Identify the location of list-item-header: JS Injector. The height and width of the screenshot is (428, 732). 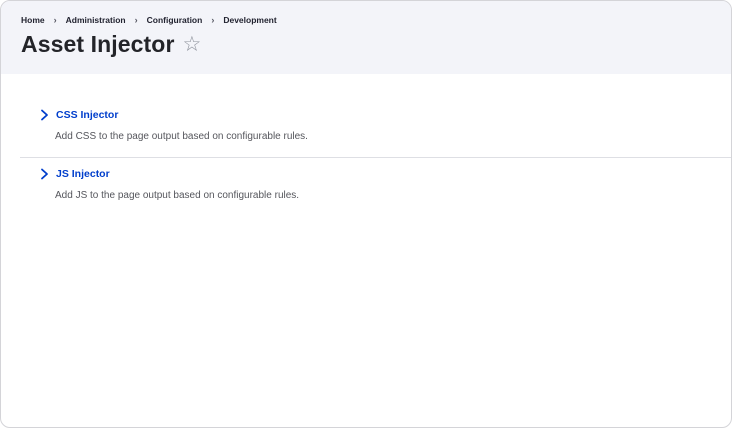
(385, 174).